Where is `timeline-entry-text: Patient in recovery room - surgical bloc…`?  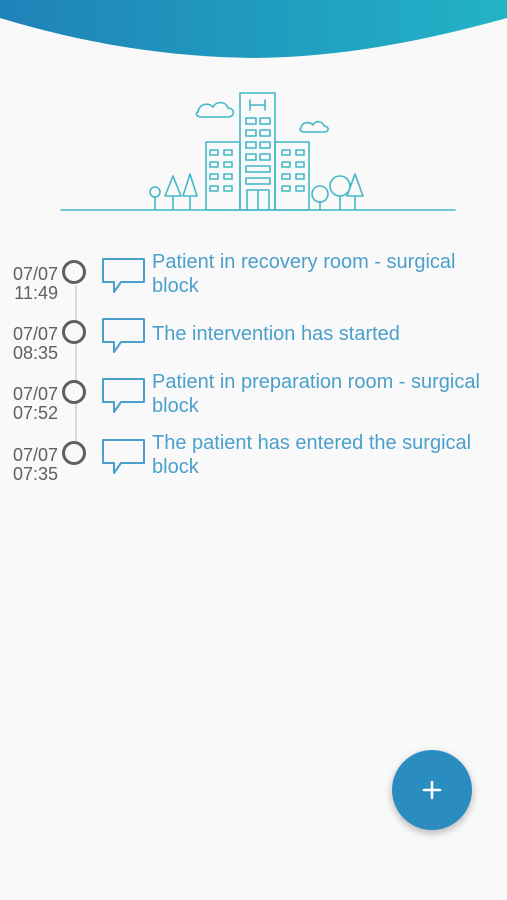
timeline-entry-text: Patient in recovery room - surgical bloc… is located at coordinates (304, 274).